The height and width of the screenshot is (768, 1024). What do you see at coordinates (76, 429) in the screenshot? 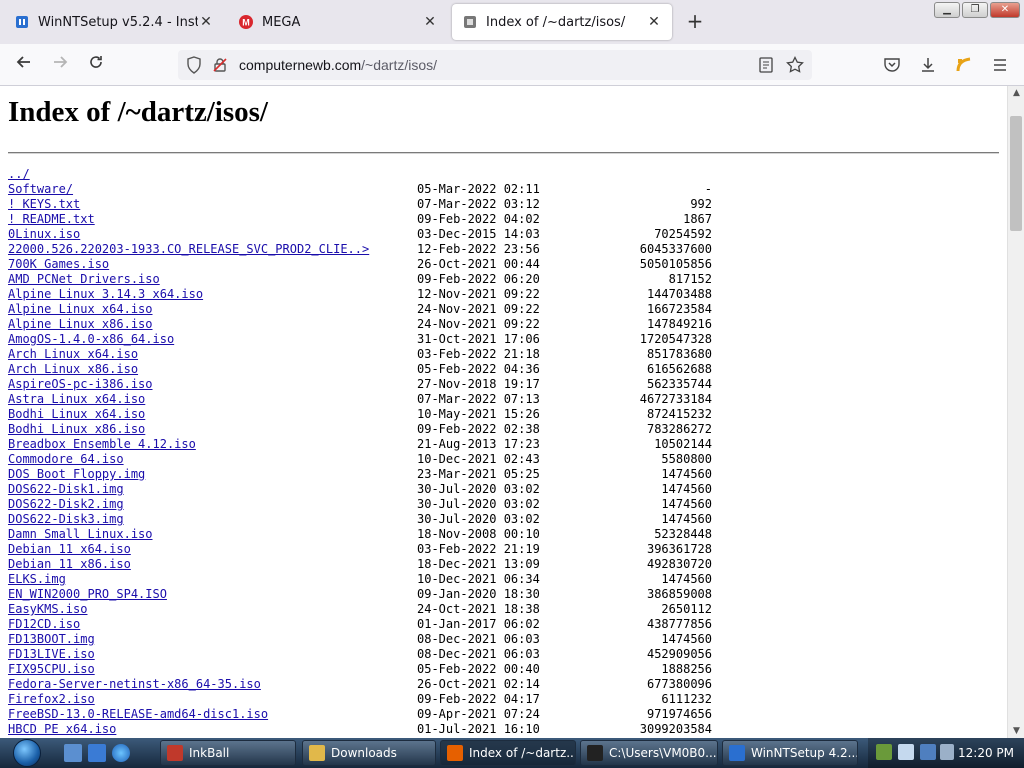
I see `file-link: Bodhi Linux x86.iso` at bounding box center [76, 429].